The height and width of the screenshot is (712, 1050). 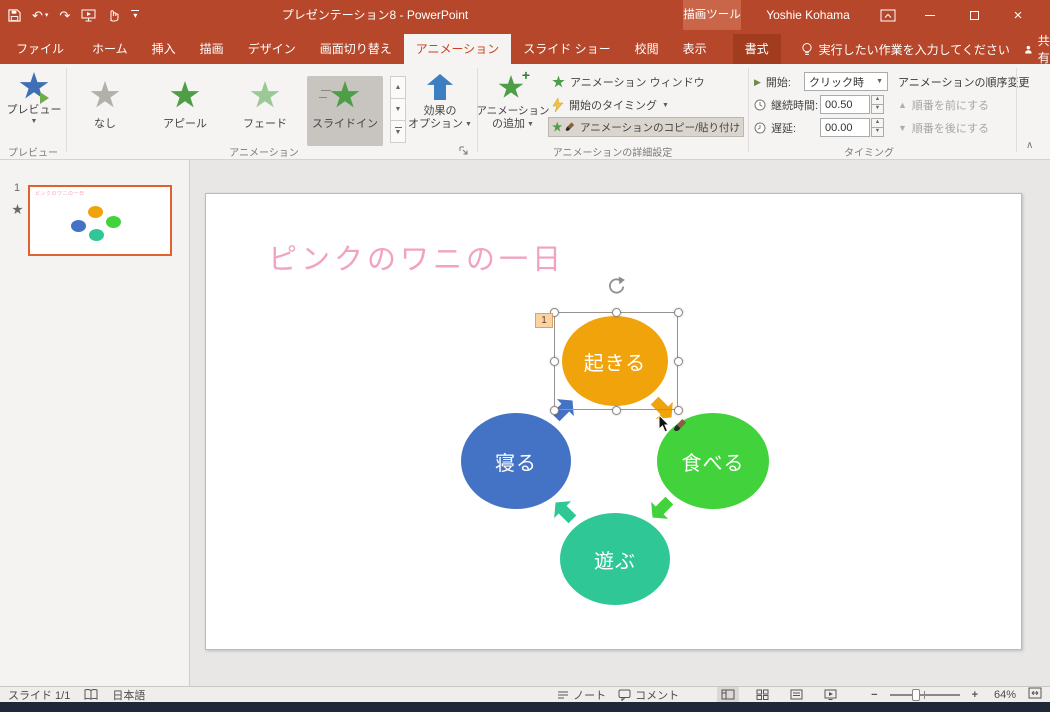 I want to click on tab-review: 校閲, so click(x=647, y=49).